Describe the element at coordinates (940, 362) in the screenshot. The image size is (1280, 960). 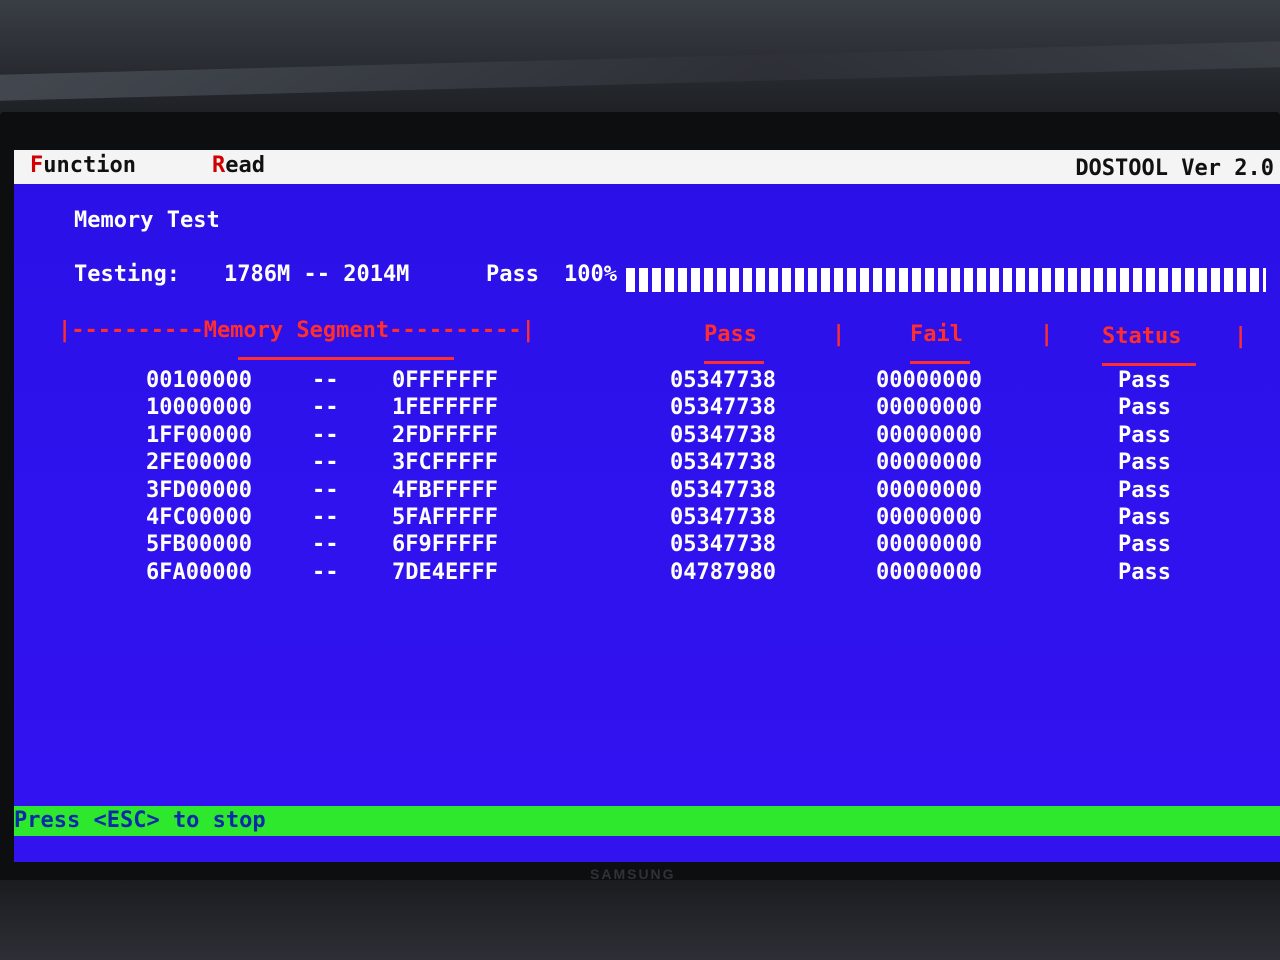
I see `fail-underline` at that location.